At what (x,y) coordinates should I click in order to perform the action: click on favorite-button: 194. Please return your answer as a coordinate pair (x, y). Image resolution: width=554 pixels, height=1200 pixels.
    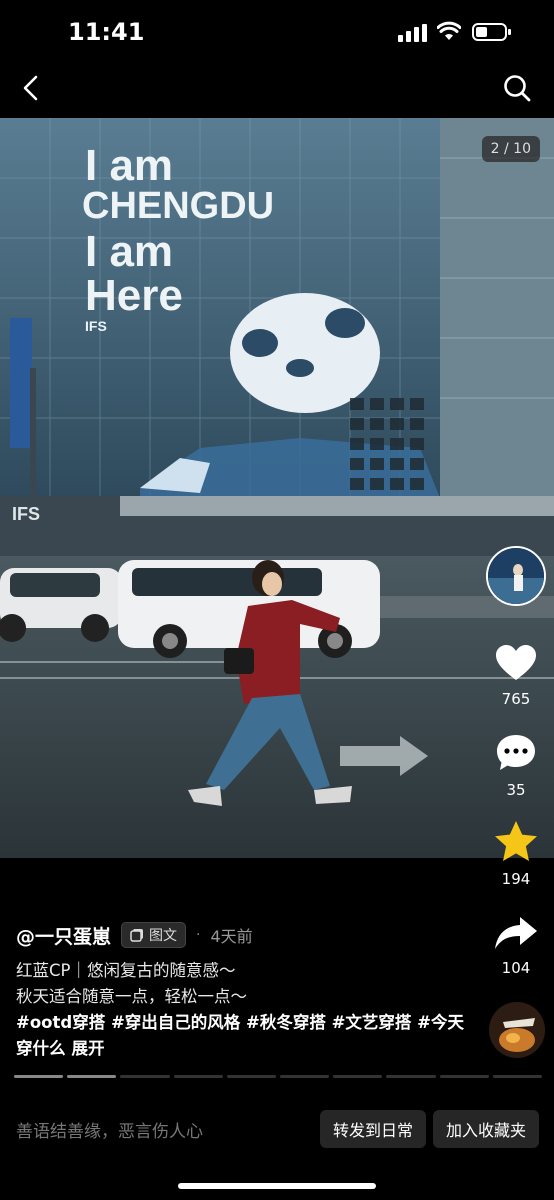
    Looking at the image, I should click on (516, 854).